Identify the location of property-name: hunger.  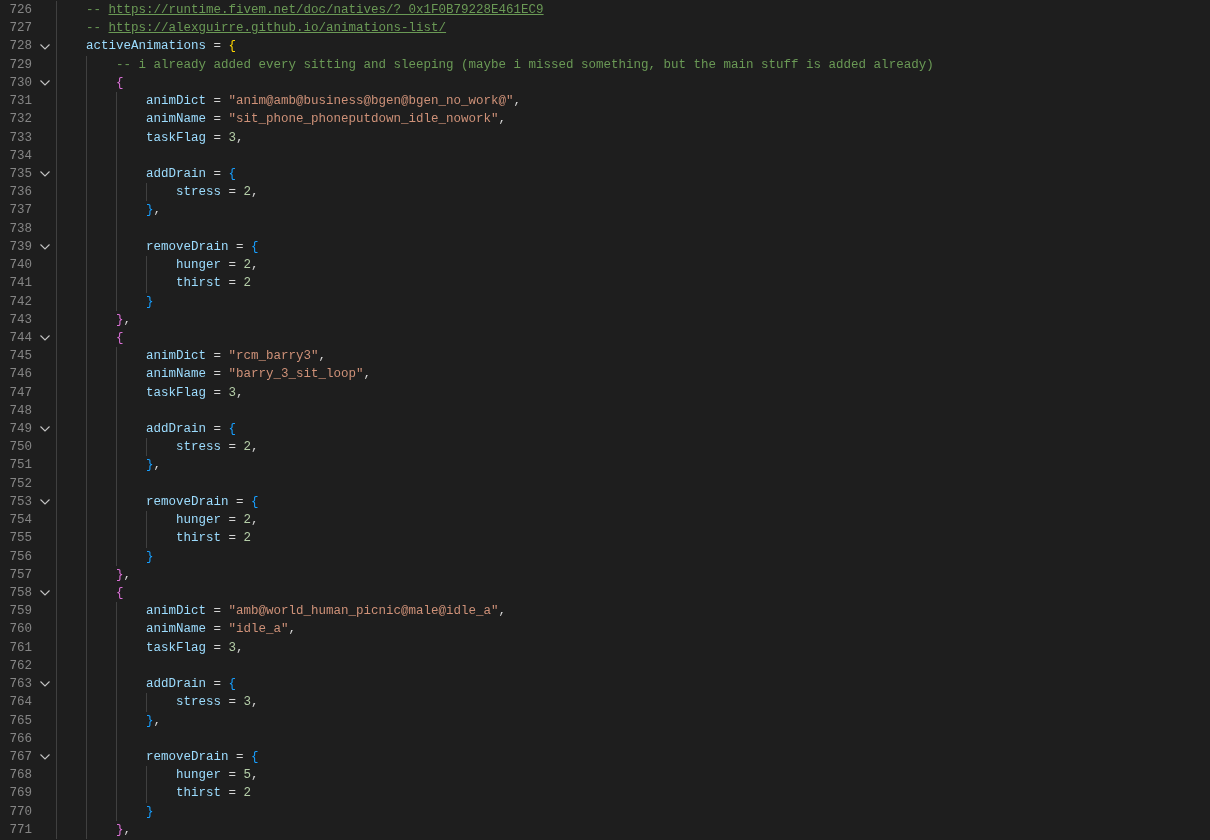
(198, 266).